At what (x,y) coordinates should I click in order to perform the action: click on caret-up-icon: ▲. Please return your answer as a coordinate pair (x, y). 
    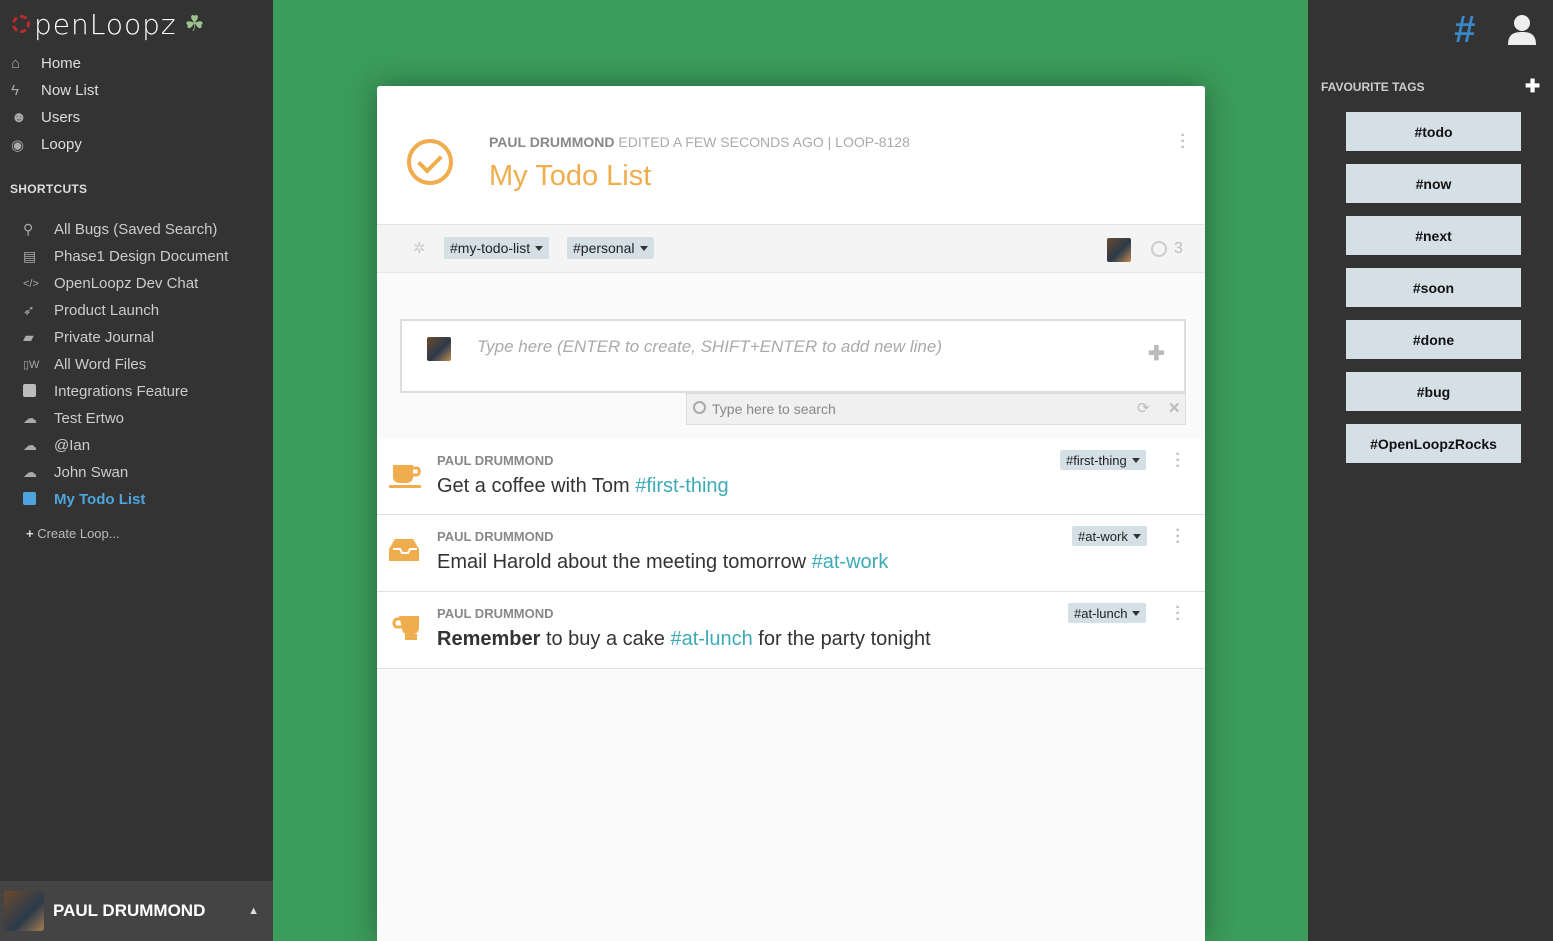
    Looking at the image, I should click on (253, 911).